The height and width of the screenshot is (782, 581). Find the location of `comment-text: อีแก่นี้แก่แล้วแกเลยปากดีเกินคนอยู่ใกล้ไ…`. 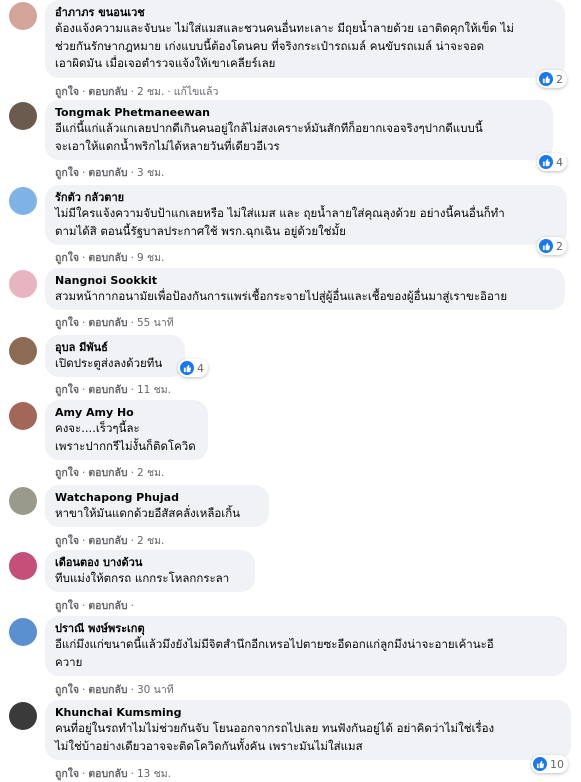

comment-text: อีแก่นี้แก่แล้วแกเลยปากดีเกินคนอยู่ใกล้ไ… is located at coordinates (269, 137).